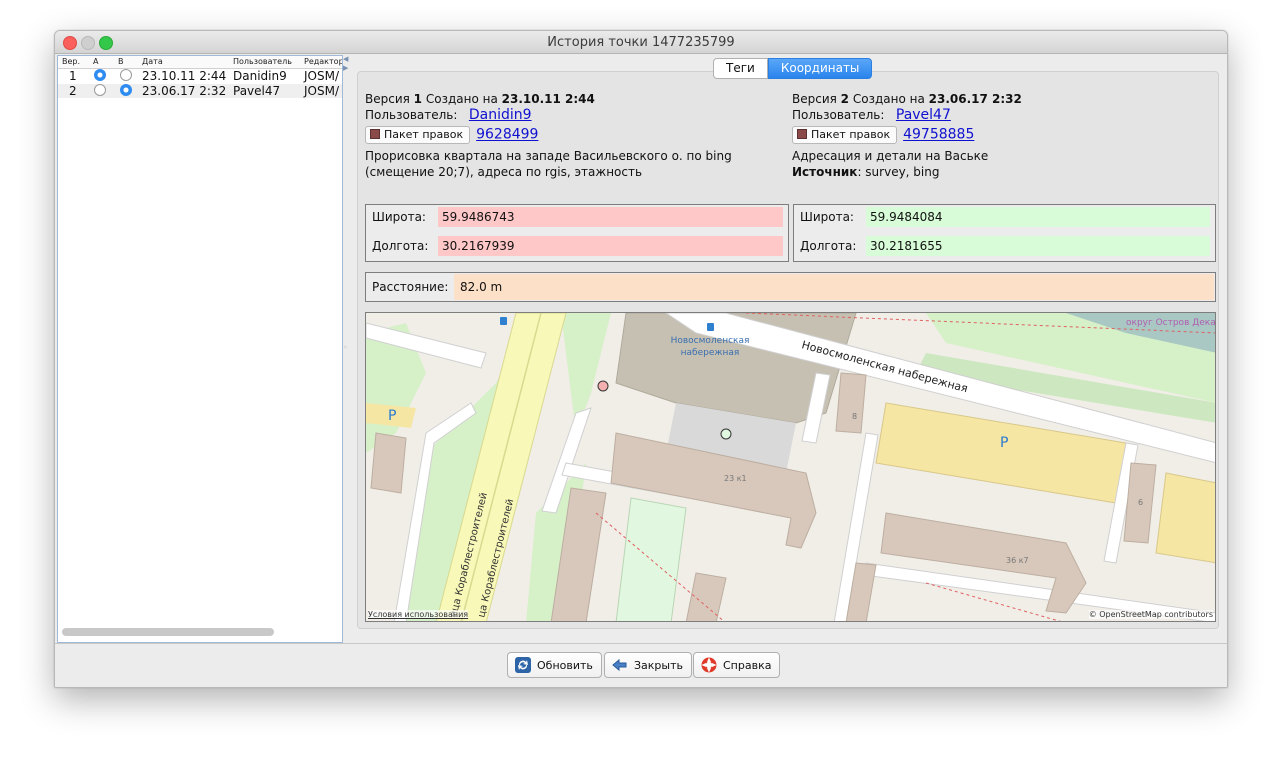 The width and height of the screenshot is (1280, 762). Describe the element at coordinates (1038, 217) in the screenshot. I see `right-lat-value: 59.9484084` at that location.